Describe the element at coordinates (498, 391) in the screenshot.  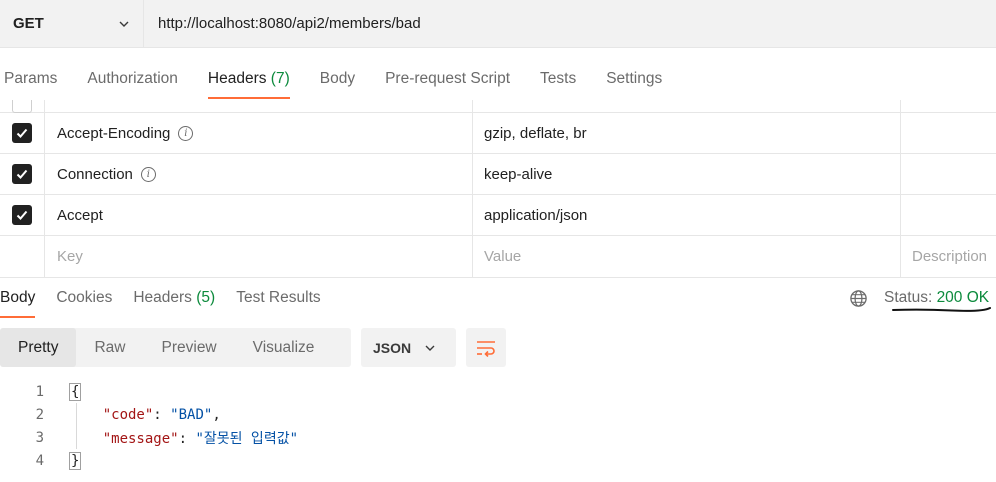
I see `code-line: 1 {` at that location.